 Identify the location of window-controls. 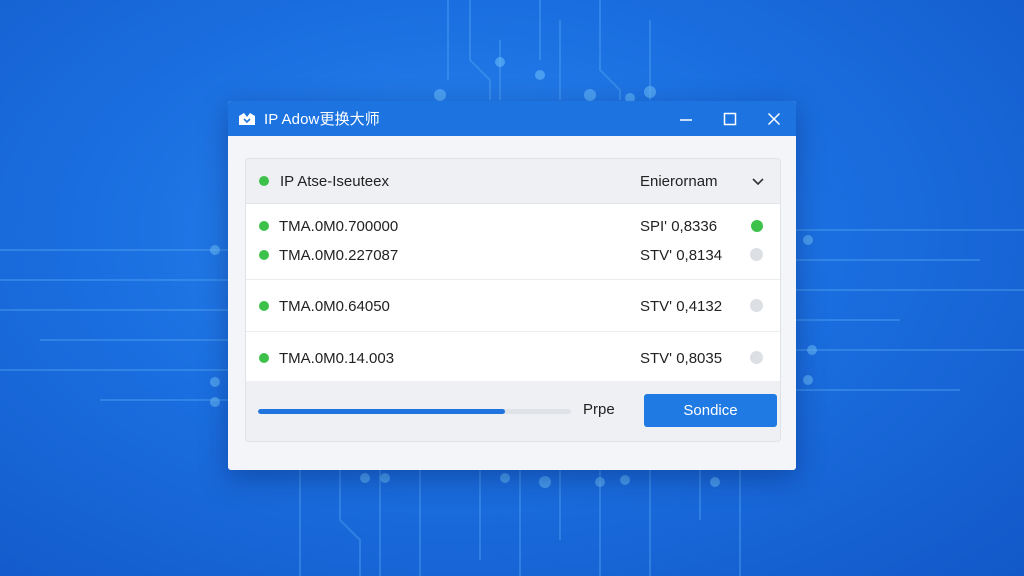
(730, 118).